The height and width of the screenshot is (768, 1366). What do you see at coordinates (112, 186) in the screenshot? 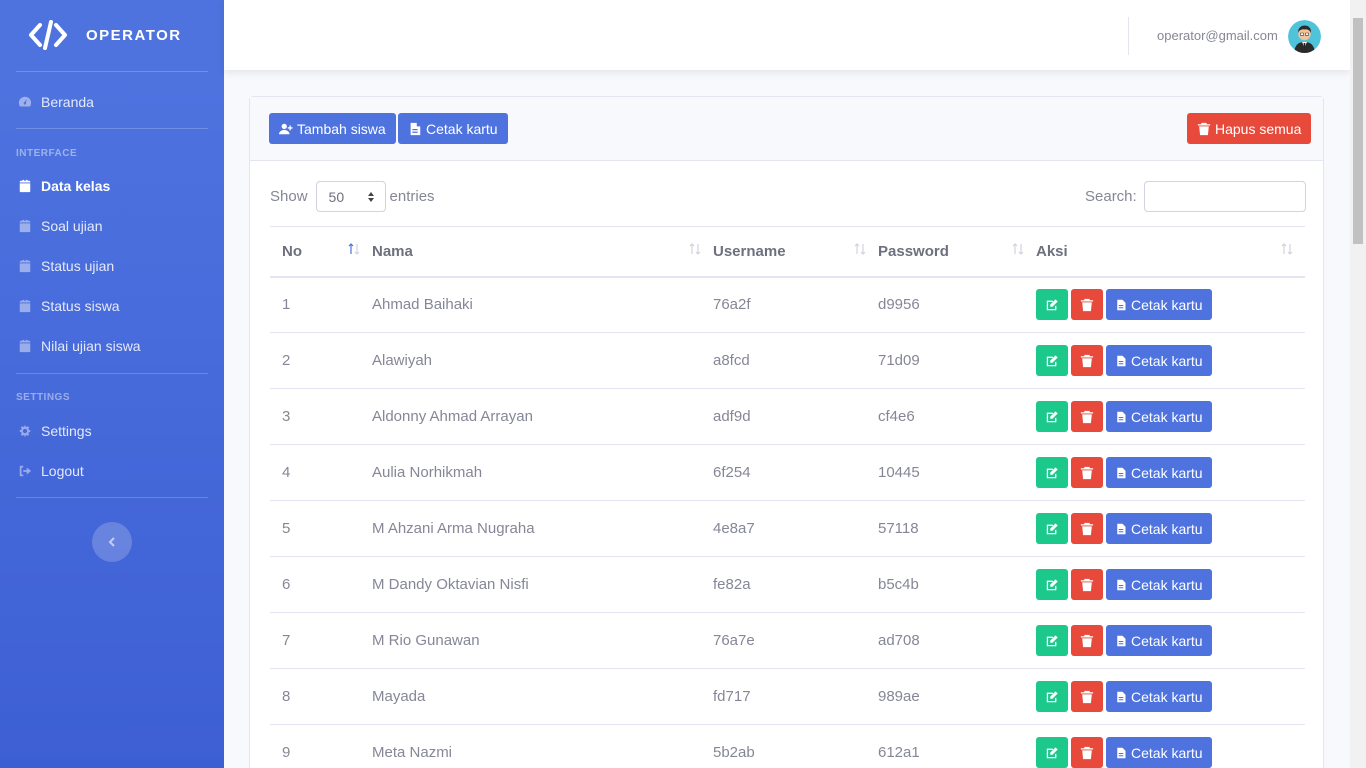
I see `sidebar-item-data-kelas: Data kelas` at bounding box center [112, 186].